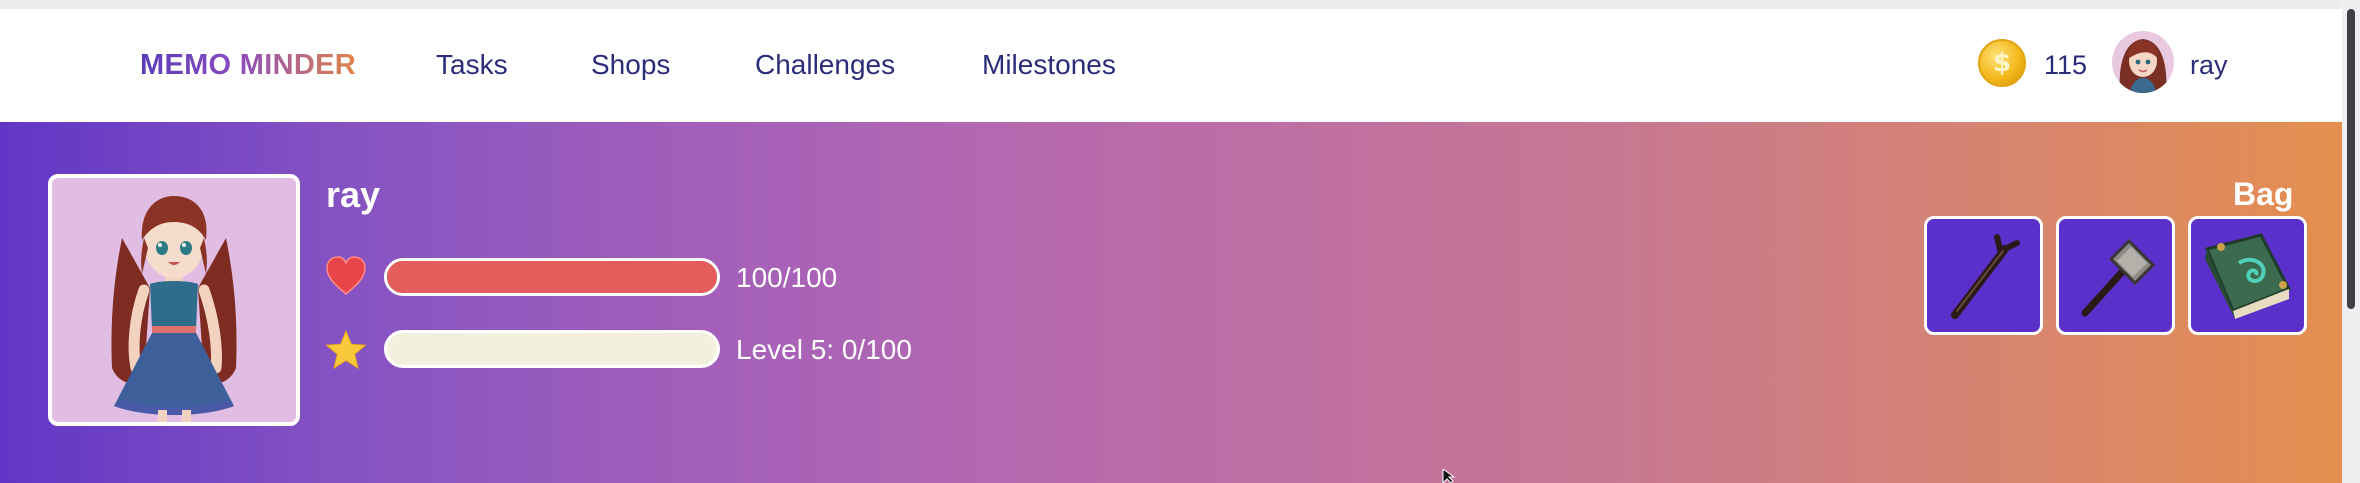  I want to click on wooden-staff-icon, so click(1985, 276).